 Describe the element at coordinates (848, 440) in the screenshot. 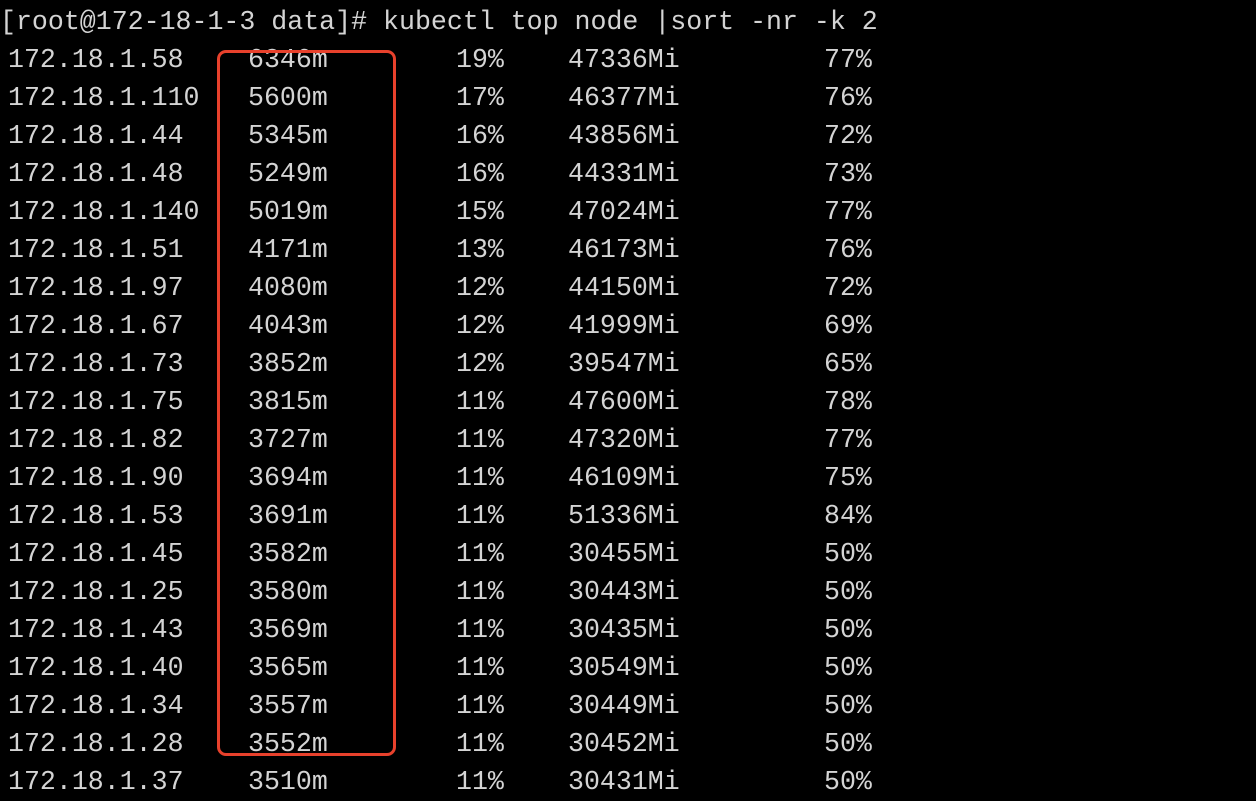

I see `memory-percent: 77%` at that location.